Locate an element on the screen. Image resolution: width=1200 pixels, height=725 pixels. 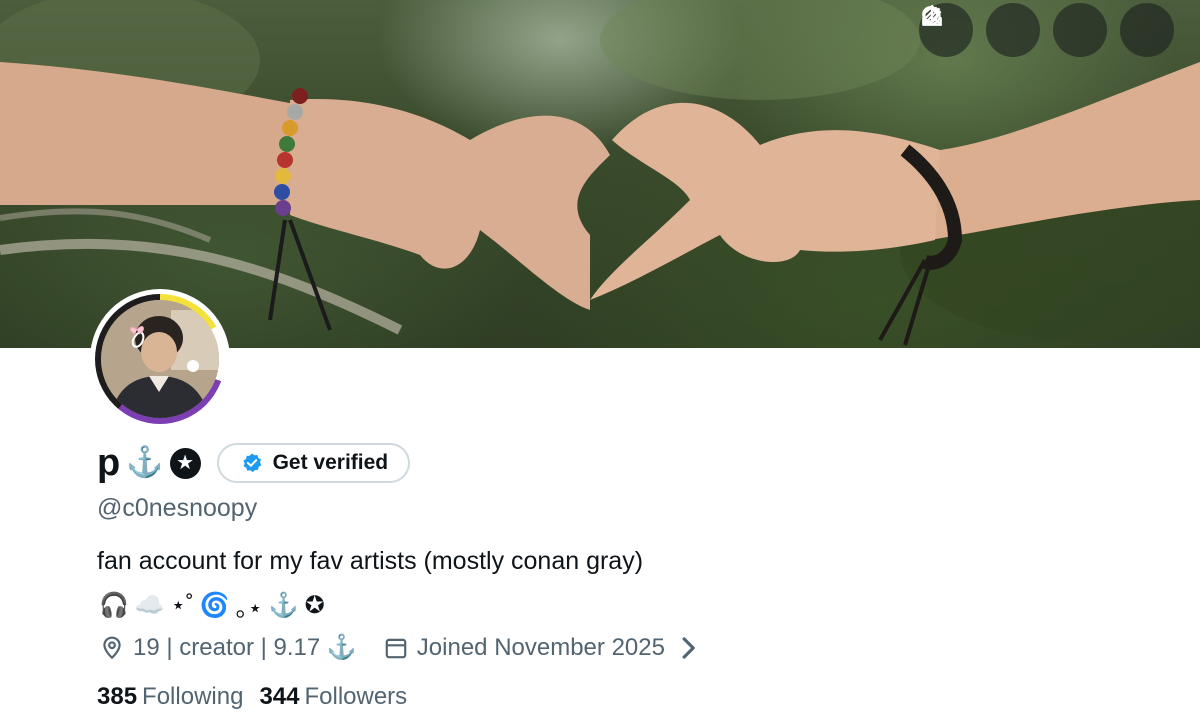
get-verified-button: Get verified is located at coordinates (313, 463).